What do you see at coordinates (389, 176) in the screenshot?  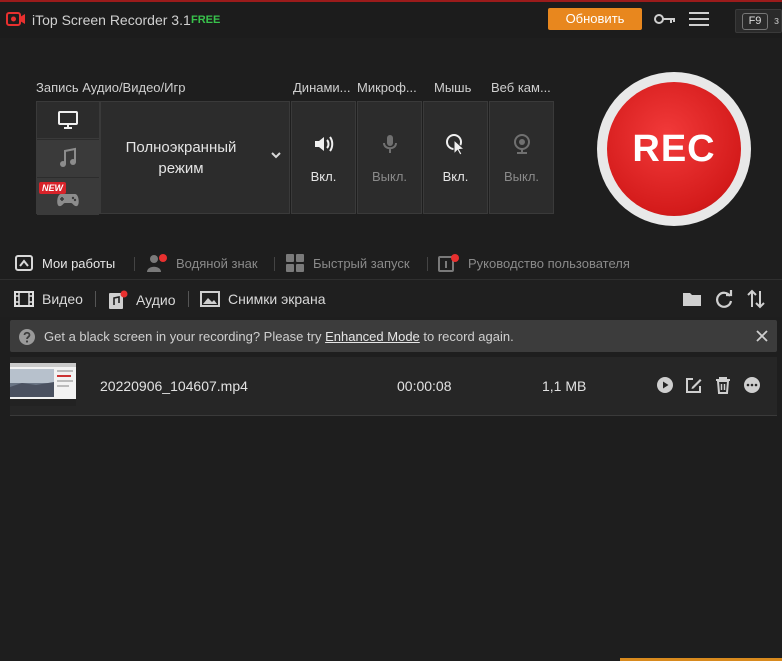 I see `microphone-state: Выкл.` at bounding box center [389, 176].